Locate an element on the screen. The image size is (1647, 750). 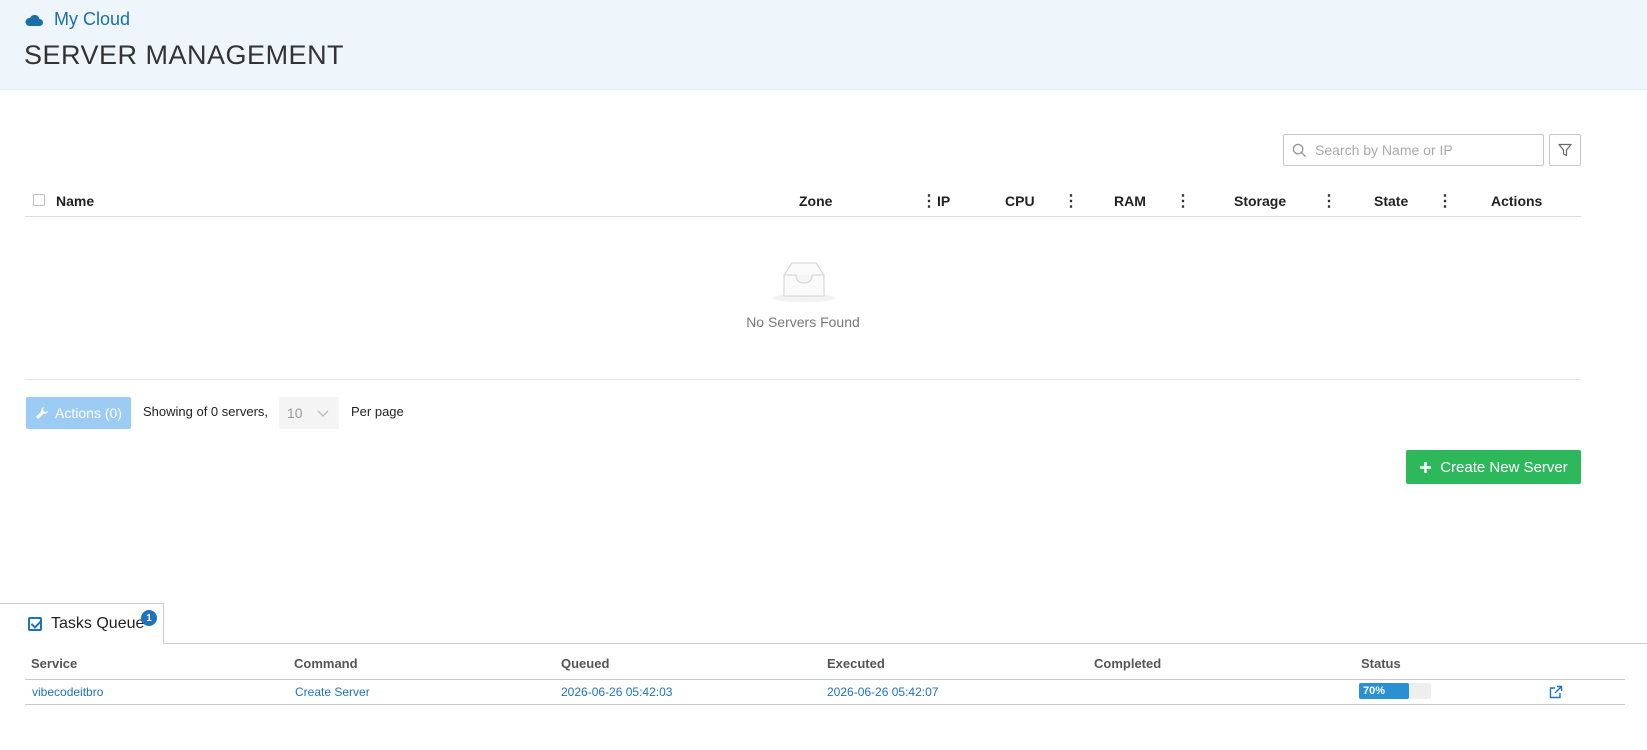
column-menu-state-icon: ⋮ is located at coordinates (1445, 201).